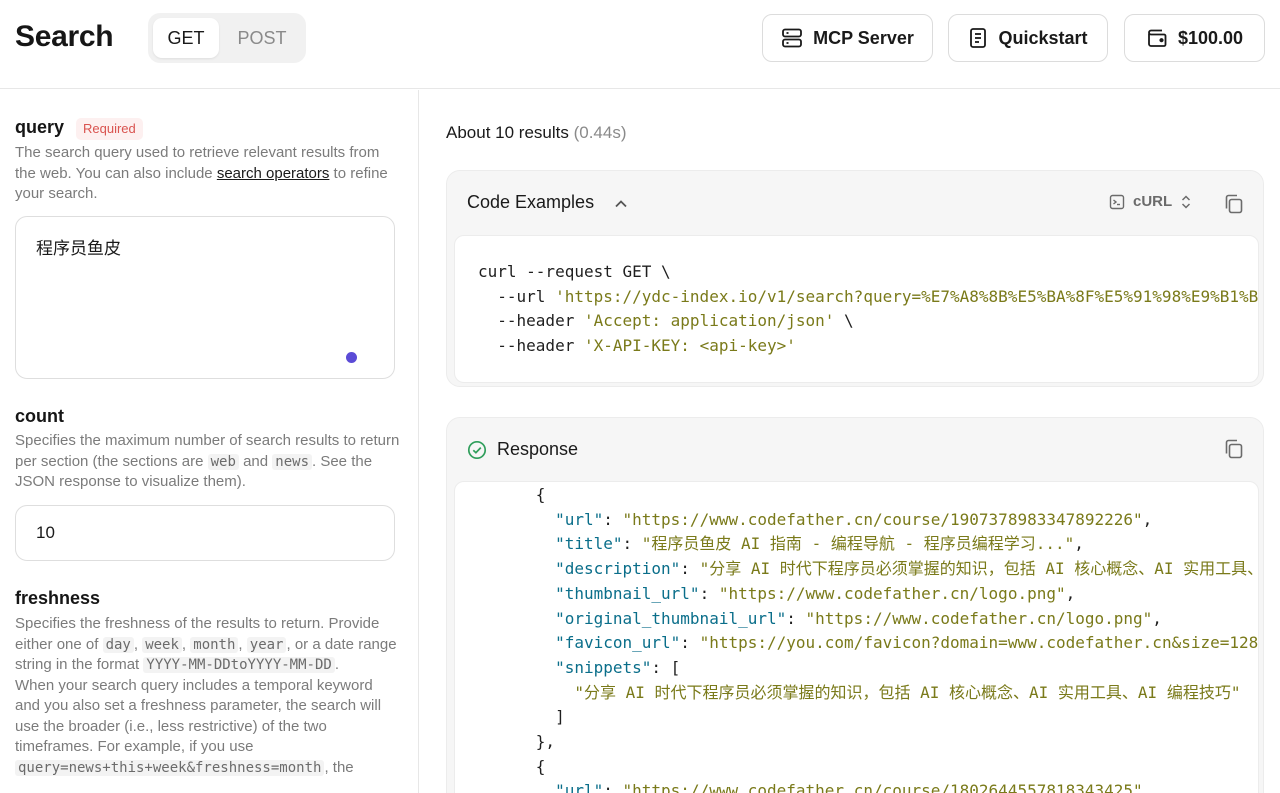  Describe the element at coordinates (531, 202) in the screenshot. I see `code-examples-title: Code Examples` at that location.